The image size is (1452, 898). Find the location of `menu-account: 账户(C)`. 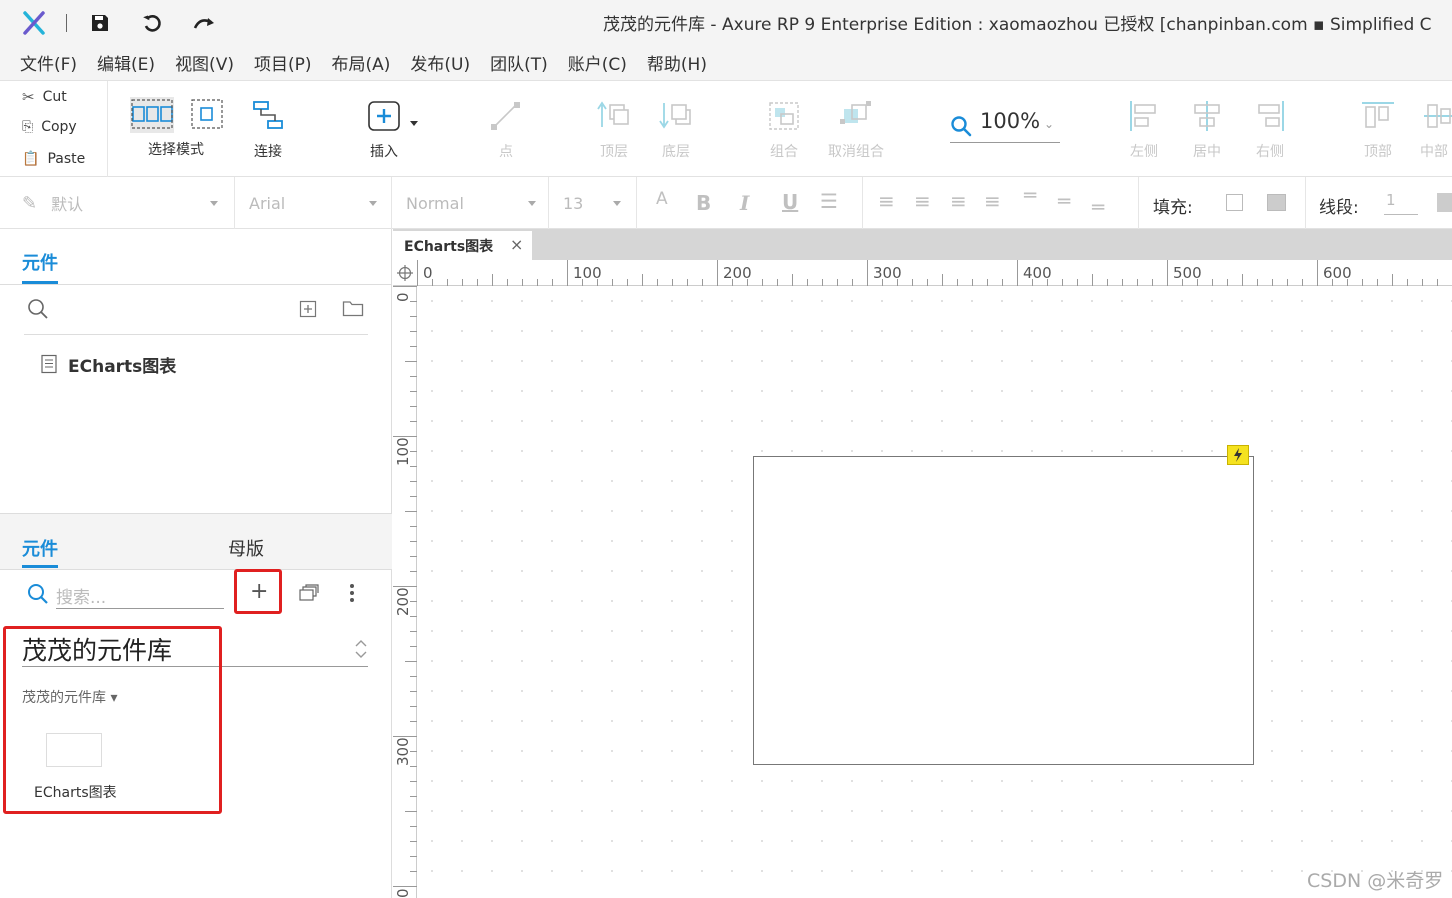

menu-account: 账户(C) is located at coordinates (597, 62).